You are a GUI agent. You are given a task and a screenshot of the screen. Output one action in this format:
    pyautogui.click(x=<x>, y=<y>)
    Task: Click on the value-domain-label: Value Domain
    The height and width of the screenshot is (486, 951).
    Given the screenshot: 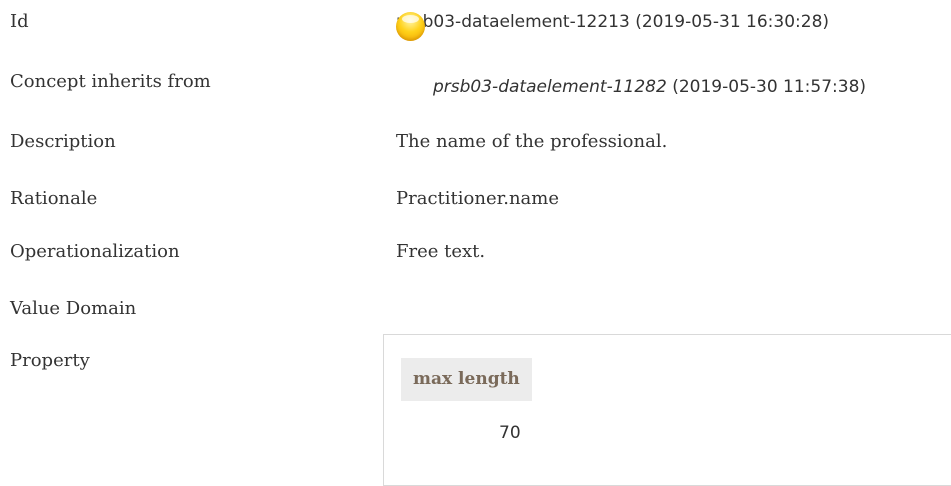 What is the action you would take?
    pyautogui.click(x=73, y=308)
    